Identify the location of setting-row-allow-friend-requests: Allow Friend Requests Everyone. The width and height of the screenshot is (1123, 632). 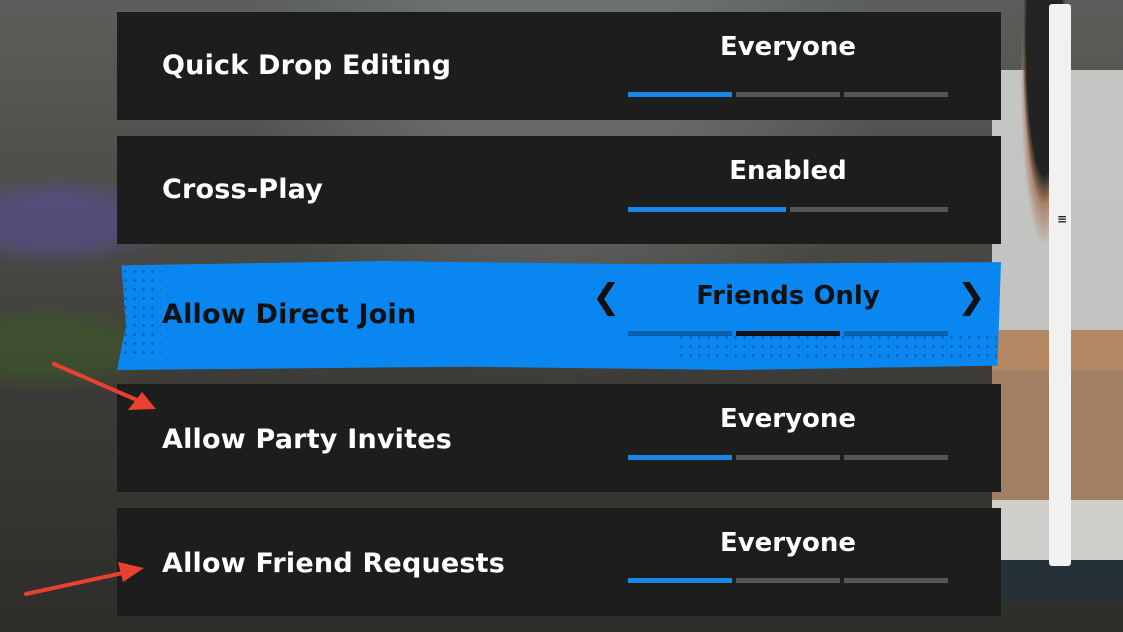
(559, 562).